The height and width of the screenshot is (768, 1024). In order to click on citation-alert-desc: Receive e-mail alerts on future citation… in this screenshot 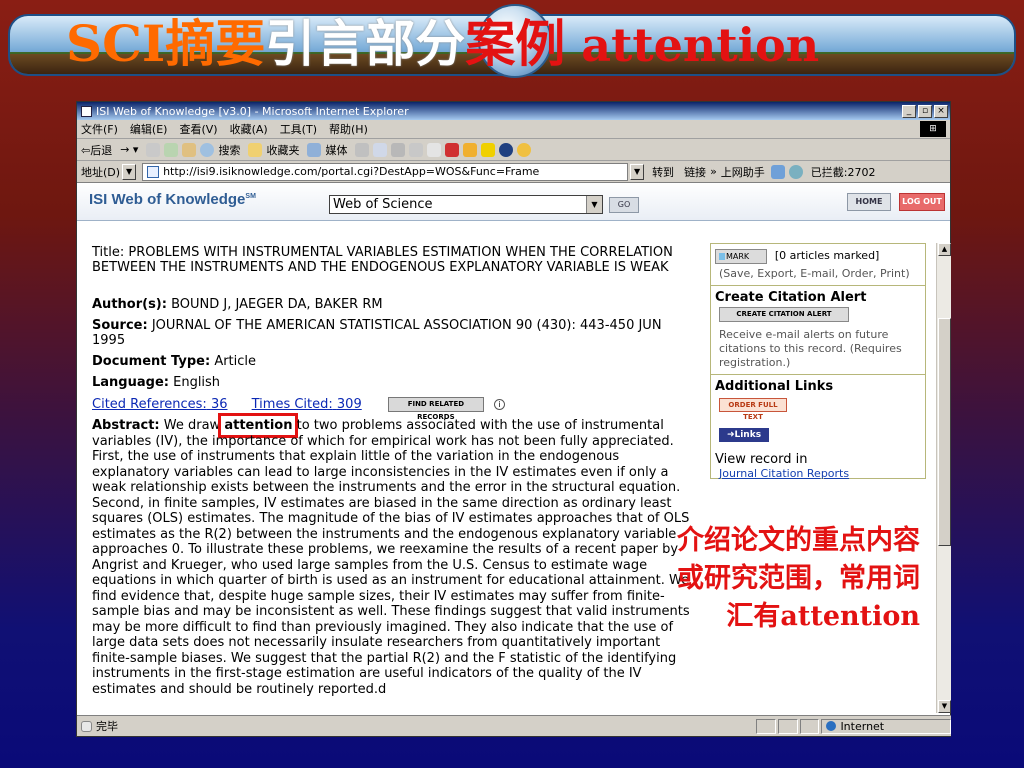, I will do `click(810, 348)`.